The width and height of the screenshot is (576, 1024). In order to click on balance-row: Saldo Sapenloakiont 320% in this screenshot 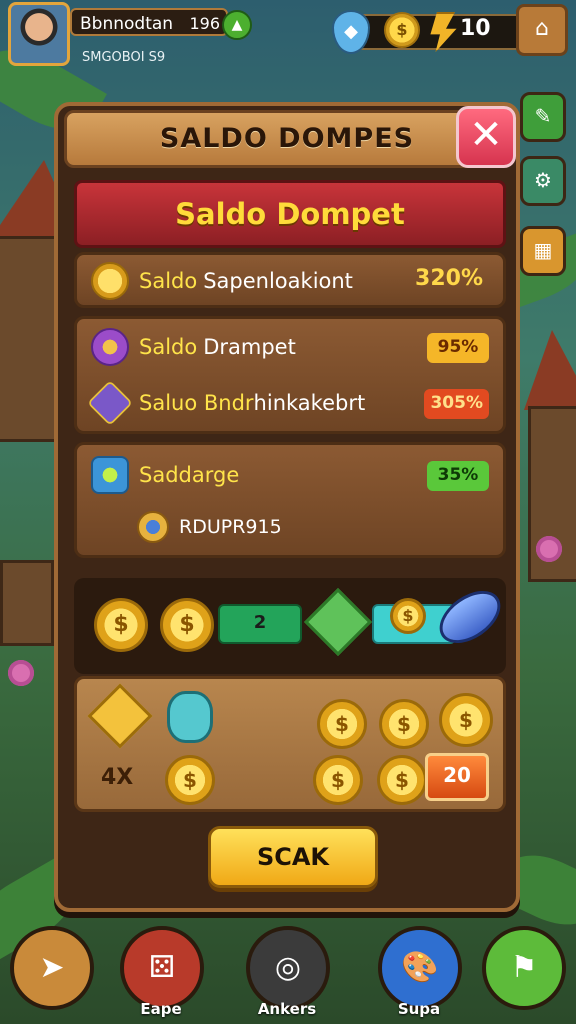, I will do `click(290, 280)`.